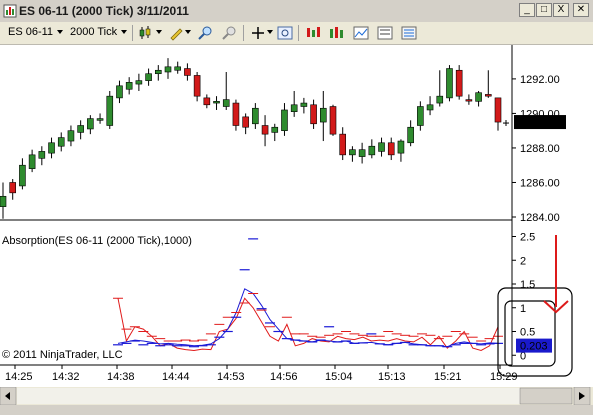  Describe the element at coordinates (540, 149) in the screenshot. I see `price-tick-label: 1288.00` at that location.